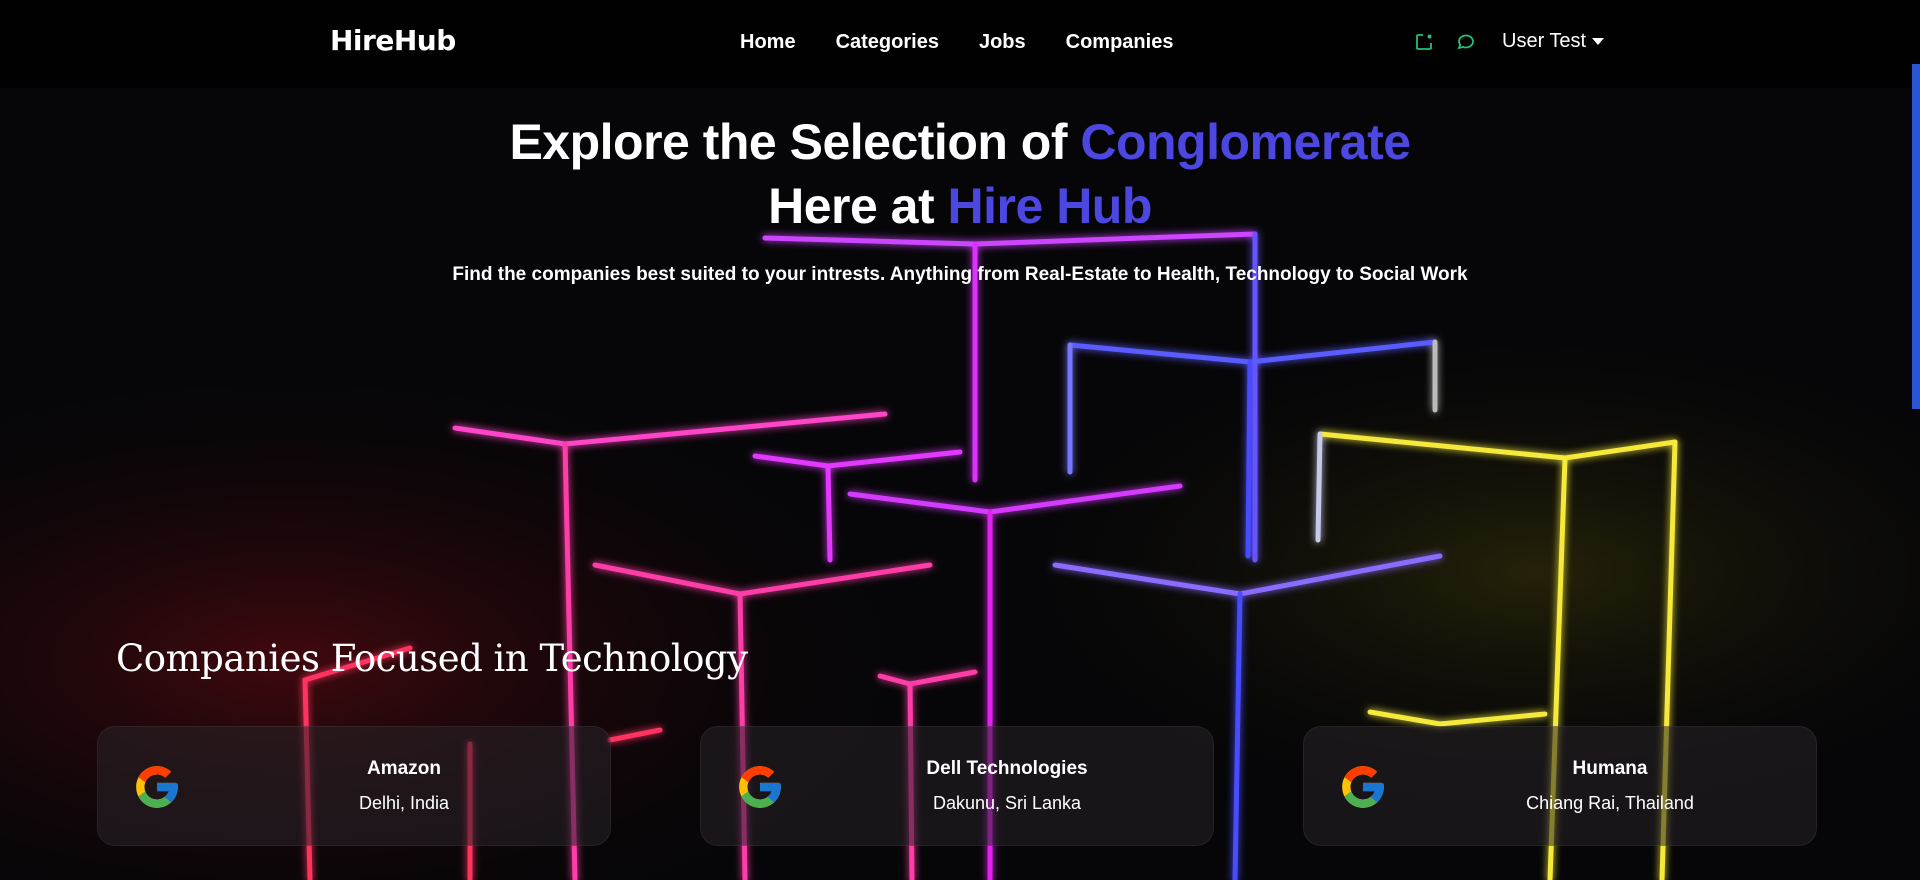 This screenshot has height=880, width=1920. I want to click on company-location: Dakunu, Sri Lanka, so click(1007, 803).